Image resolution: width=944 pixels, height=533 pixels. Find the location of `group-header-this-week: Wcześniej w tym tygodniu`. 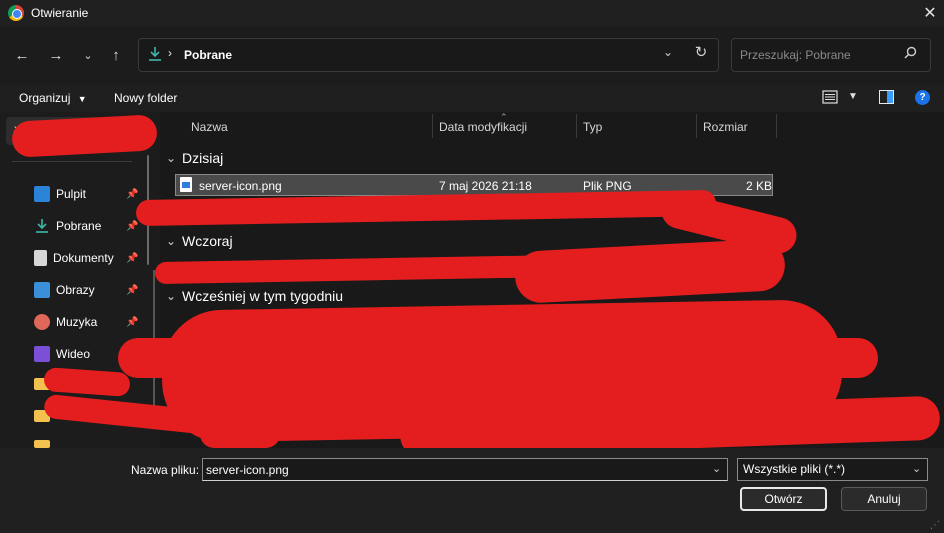

group-header-this-week: Wcześniej w tym tygodniu is located at coordinates (262, 296).